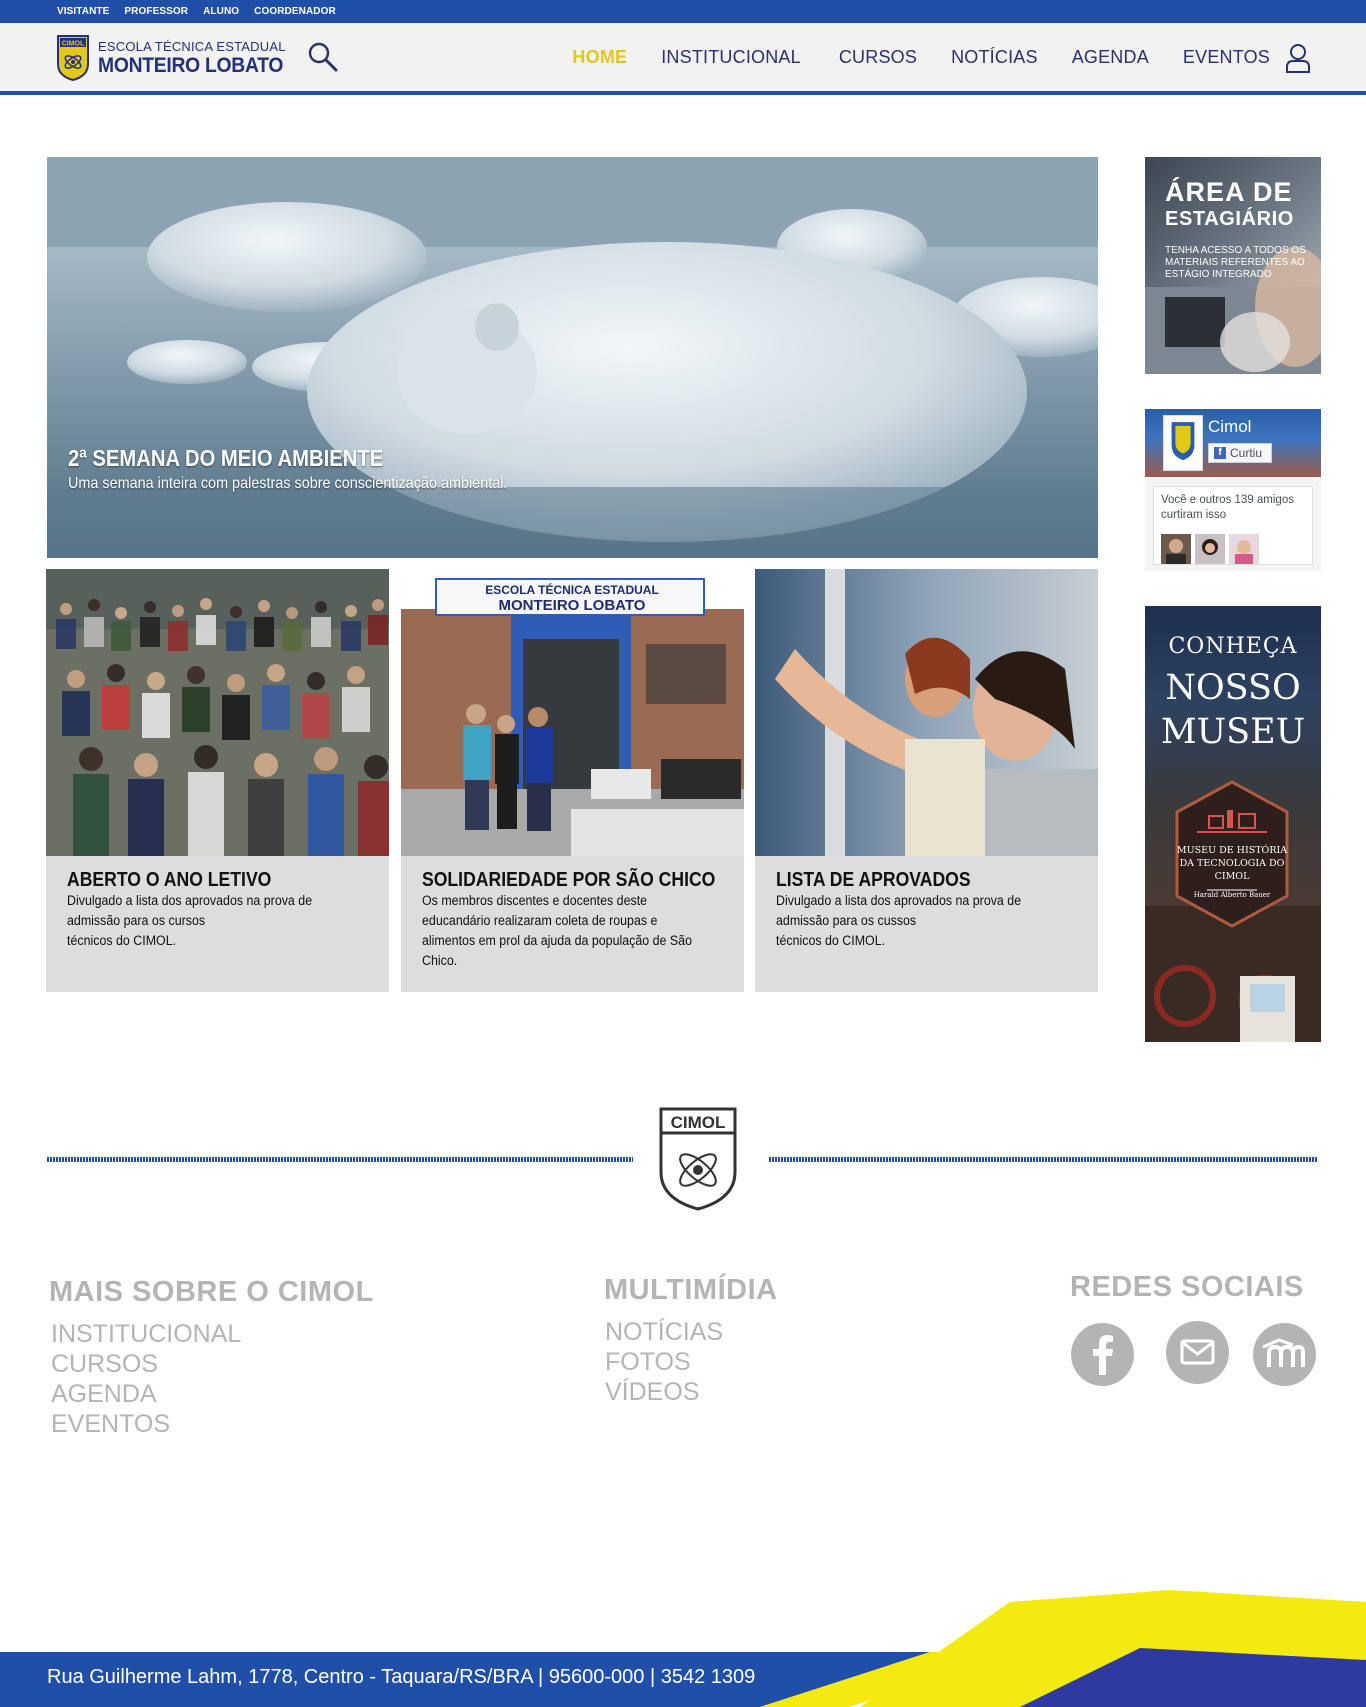  Describe the element at coordinates (192, 46) in the screenshot. I see `logo-line-1: ESCOLA TÉCNICA ESTADUAL` at that location.